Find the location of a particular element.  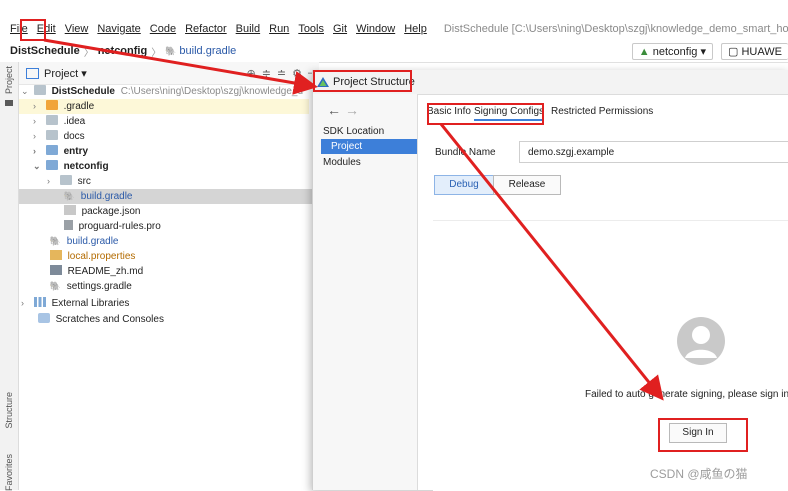

breadcrumb-project: DistSchedule is located at coordinates (45, 51).